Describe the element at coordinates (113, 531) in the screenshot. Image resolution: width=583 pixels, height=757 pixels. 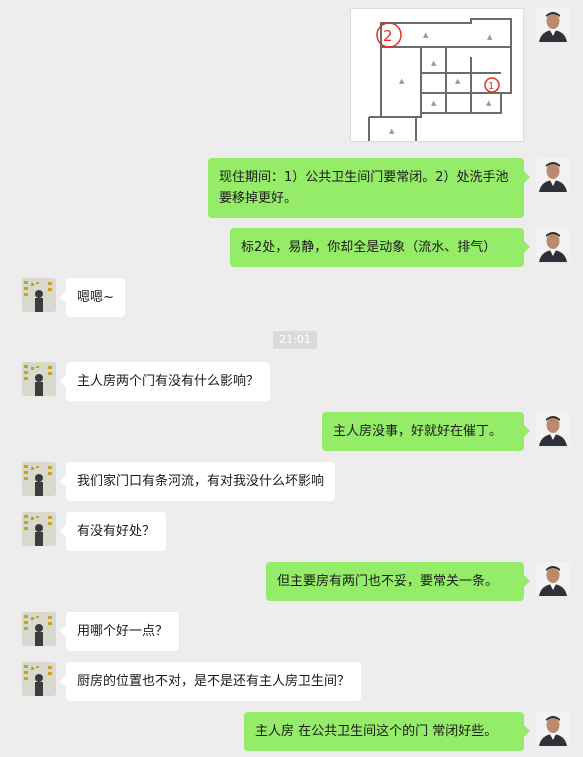
I see `message-bubble-other: 有没有好处？` at that location.